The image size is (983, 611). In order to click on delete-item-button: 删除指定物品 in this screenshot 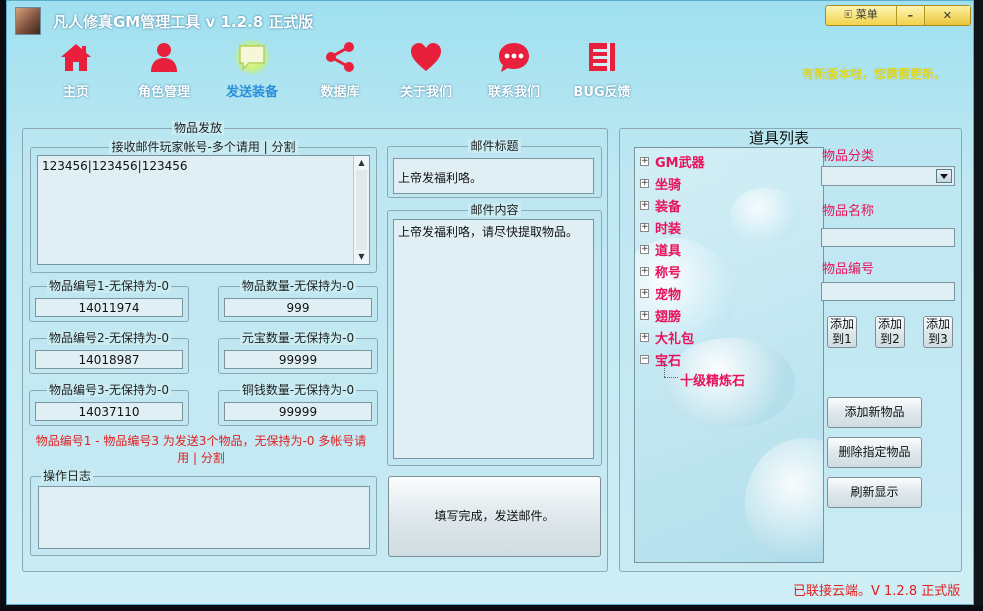, I will do `click(874, 452)`.